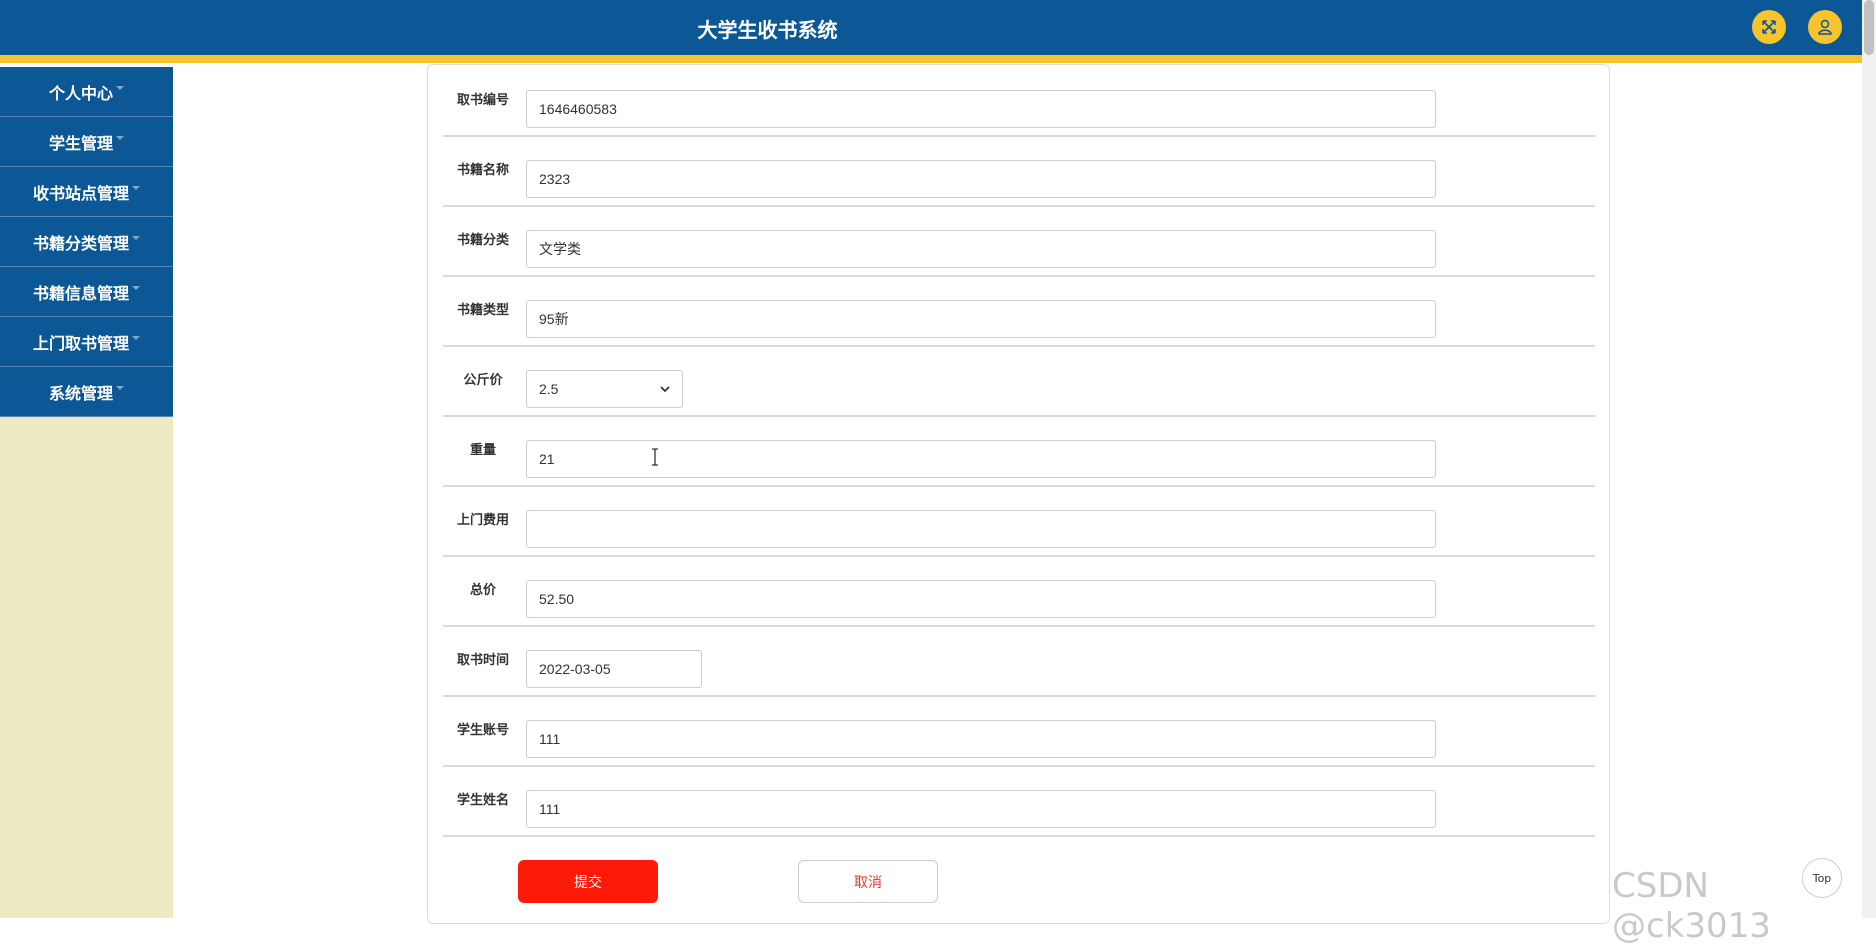 Image resolution: width=1876 pixels, height=946 pixels. What do you see at coordinates (482, 310) in the screenshot?
I see `field-label: 书籍类型` at bounding box center [482, 310].